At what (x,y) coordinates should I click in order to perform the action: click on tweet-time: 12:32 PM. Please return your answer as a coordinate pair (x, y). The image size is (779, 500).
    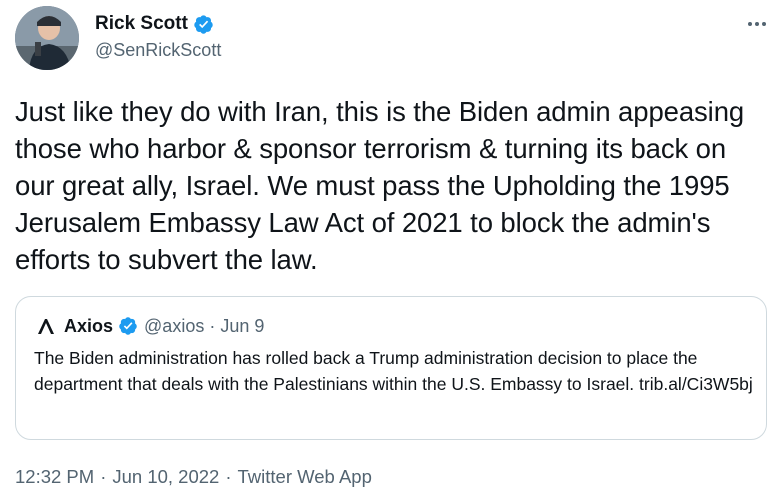
    Looking at the image, I should click on (54, 477).